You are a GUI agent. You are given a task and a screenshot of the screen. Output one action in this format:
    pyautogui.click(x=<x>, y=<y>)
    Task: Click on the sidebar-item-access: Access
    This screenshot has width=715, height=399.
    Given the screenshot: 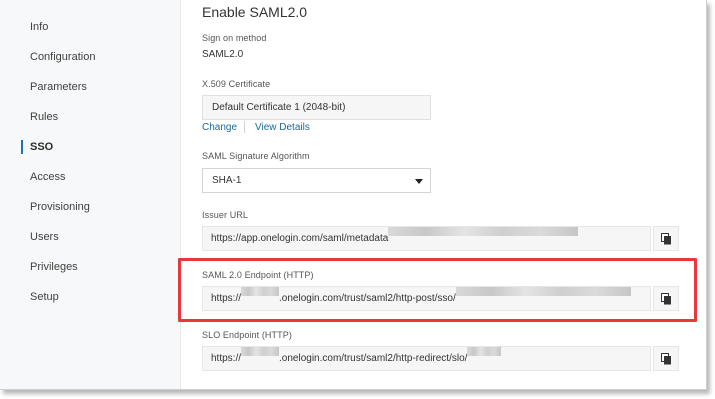 What is the action you would take?
    pyautogui.click(x=47, y=177)
    